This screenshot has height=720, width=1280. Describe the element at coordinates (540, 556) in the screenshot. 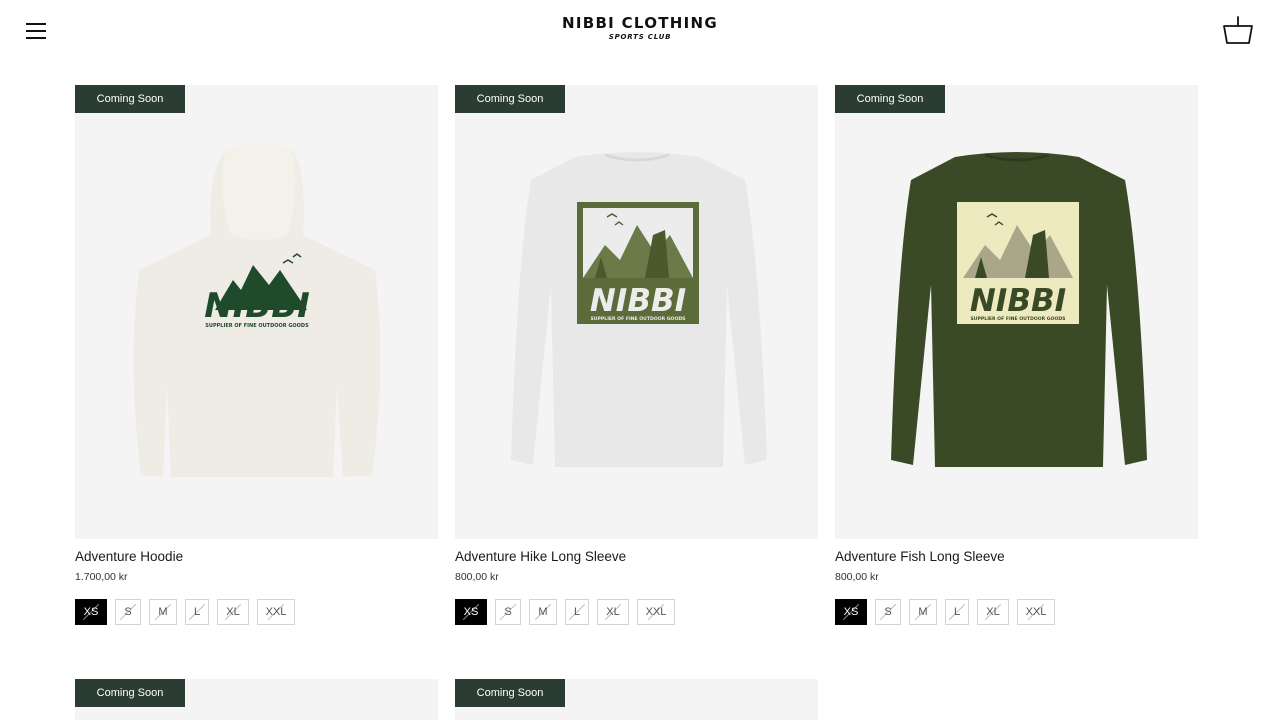

I see `product-title: Adventure Hike Long Sleeve` at that location.